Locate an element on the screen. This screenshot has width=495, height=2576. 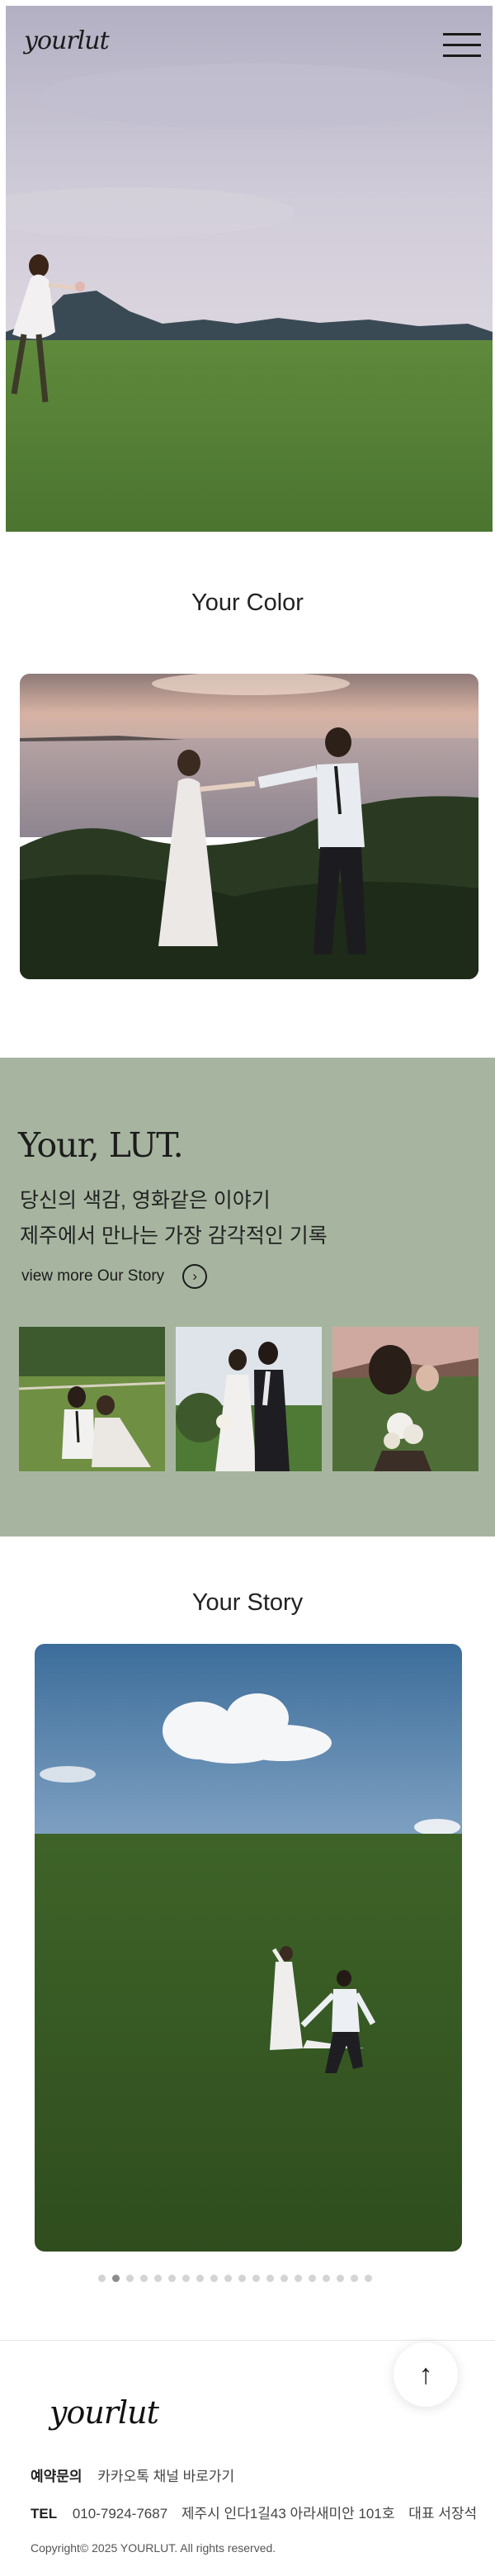
lut-title: Your, LUT. is located at coordinates (101, 1145).